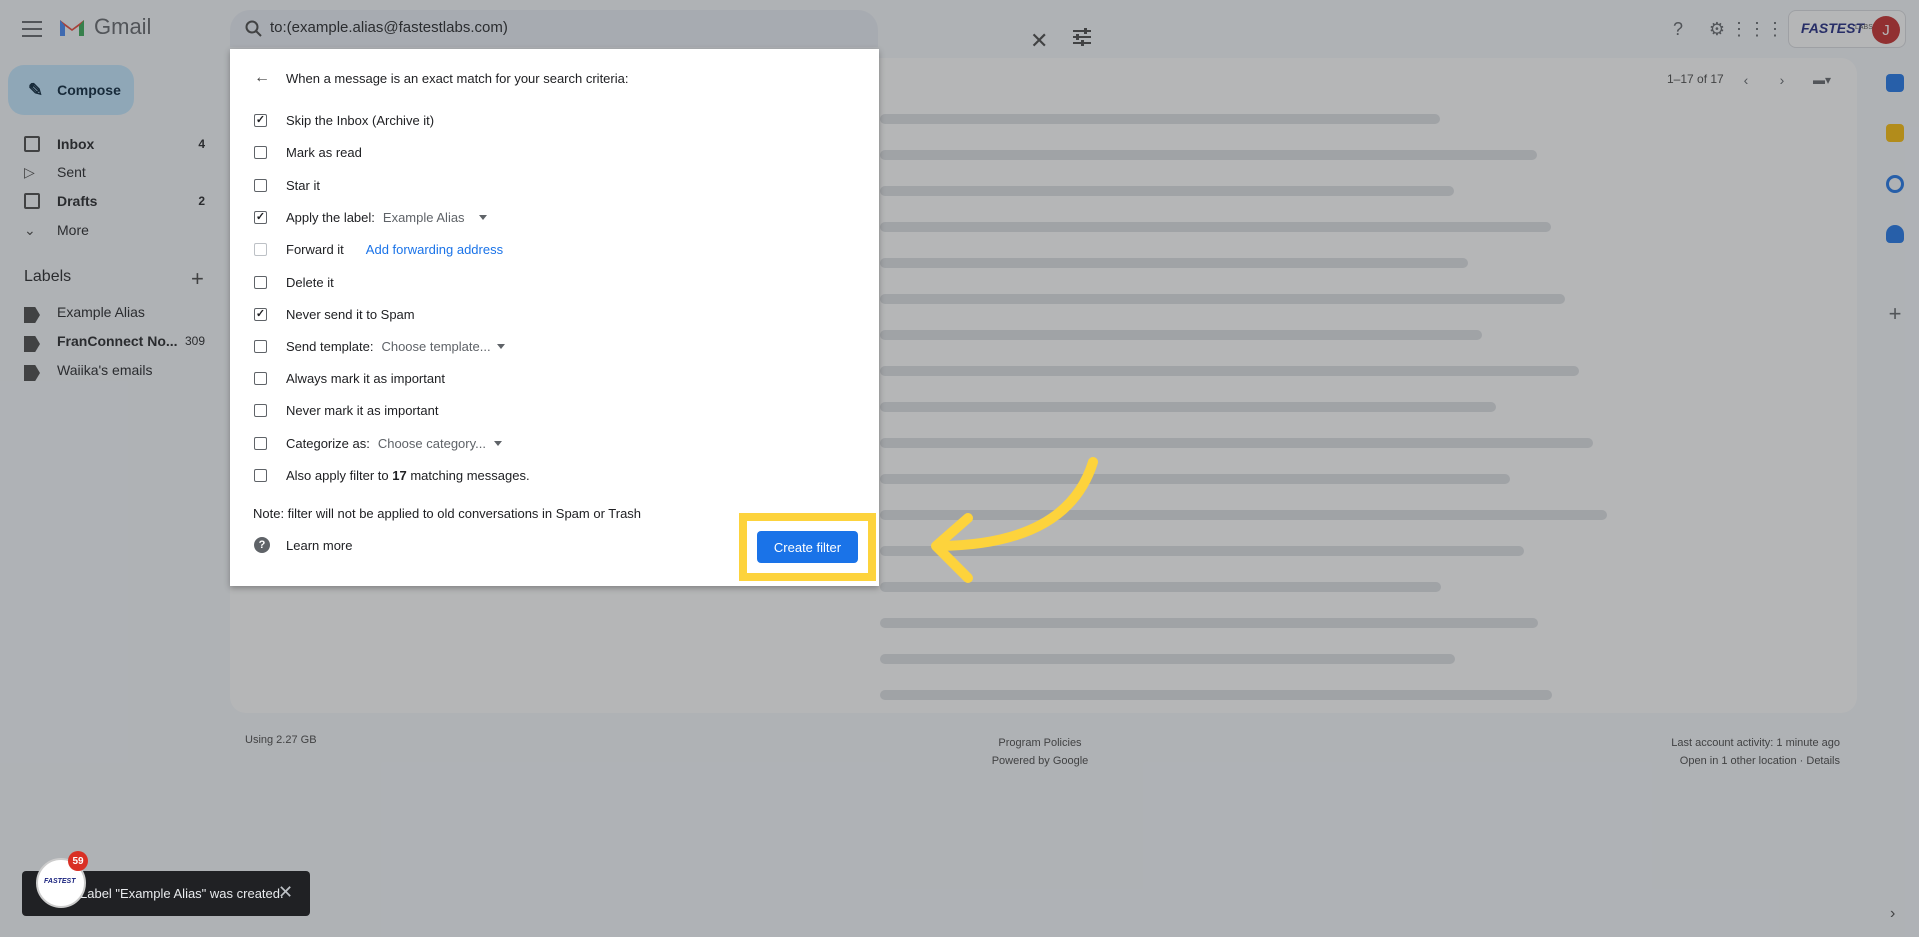  What do you see at coordinates (262, 545) in the screenshot?
I see `help-circle-icon: ?` at bounding box center [262, 545].